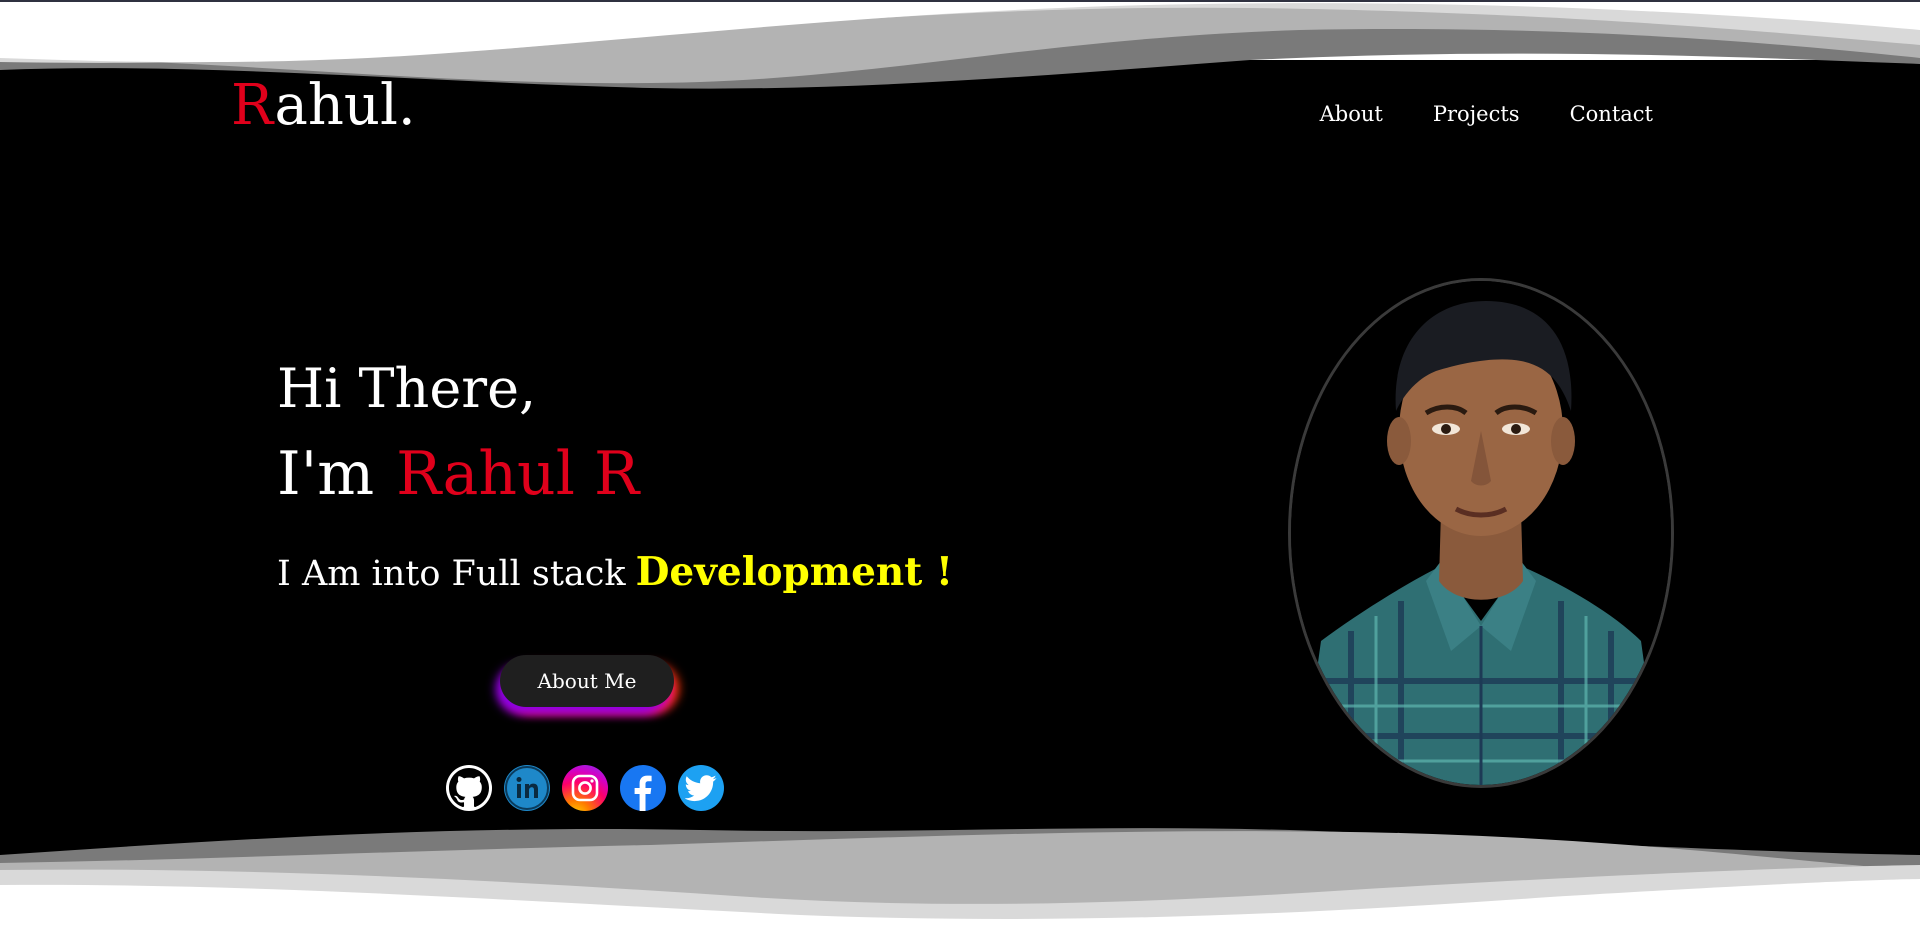 This screenshot has width=1920, height=933. Describe the element at coordinates (253, 105) in the screenshot. I see `brand-initial: R` at that location.